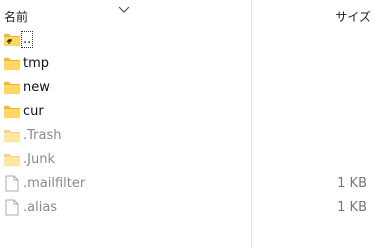 The width and height of the screenshot is (375, 249). Describe the element at coordinates (12, 39) in the screenshot. I see `parent-folder-icon` at that location.